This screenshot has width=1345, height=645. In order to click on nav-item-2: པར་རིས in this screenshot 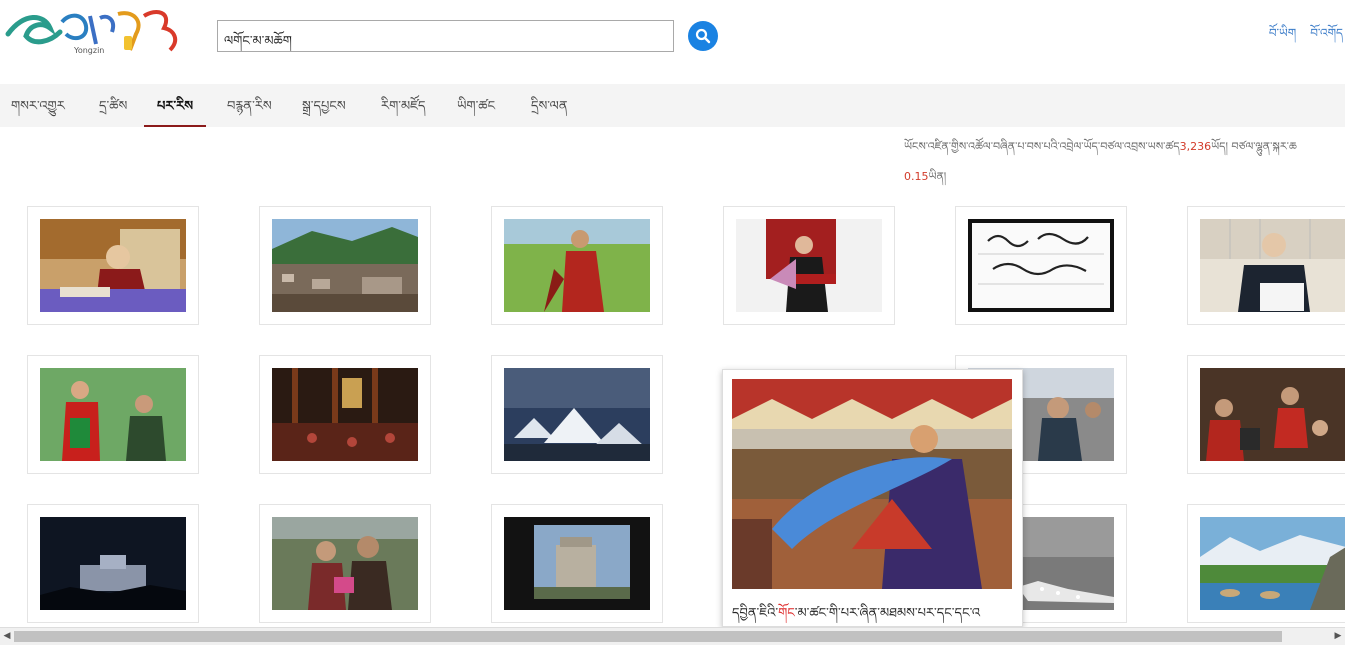, I will do `click(175, 105)`.